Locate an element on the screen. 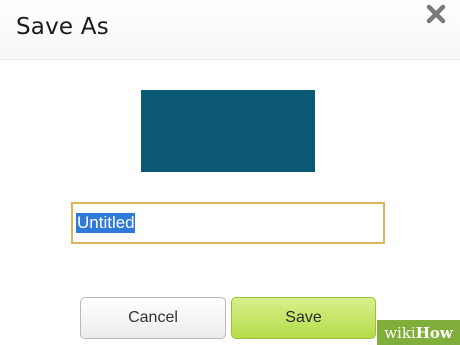 The height and width of the screenshot is (345, 460). cancel-button: Cancel is located at coordinates (153, 318).